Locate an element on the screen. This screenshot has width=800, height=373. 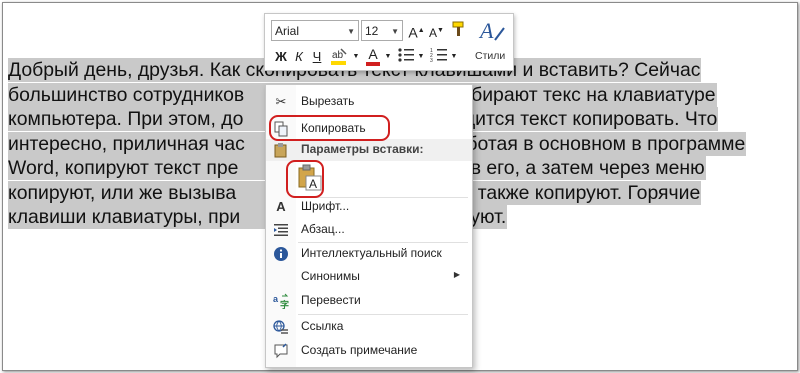
font-color-swatch is located at coordinates (373, 64).